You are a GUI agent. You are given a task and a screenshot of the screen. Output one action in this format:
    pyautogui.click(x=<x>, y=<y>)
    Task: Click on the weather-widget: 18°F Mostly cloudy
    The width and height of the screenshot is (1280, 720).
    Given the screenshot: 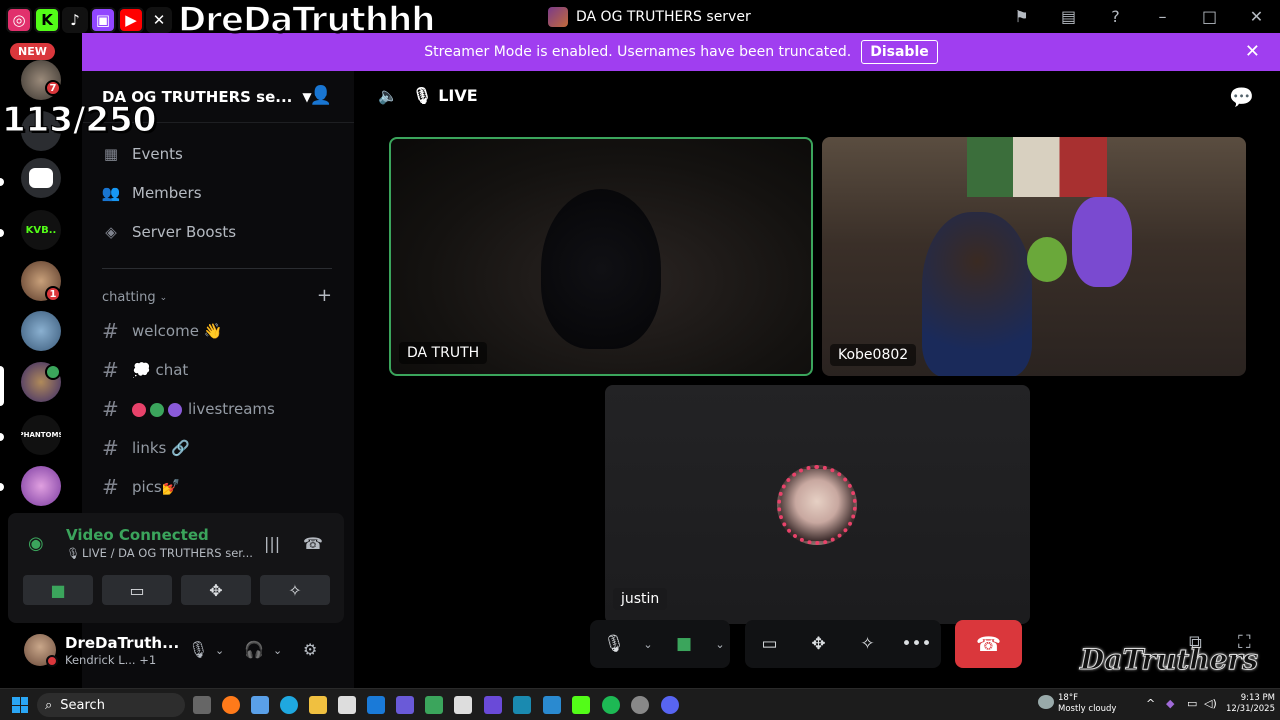 What is the action you would take?
    pyautogui.click(x=1087, y=704)
    